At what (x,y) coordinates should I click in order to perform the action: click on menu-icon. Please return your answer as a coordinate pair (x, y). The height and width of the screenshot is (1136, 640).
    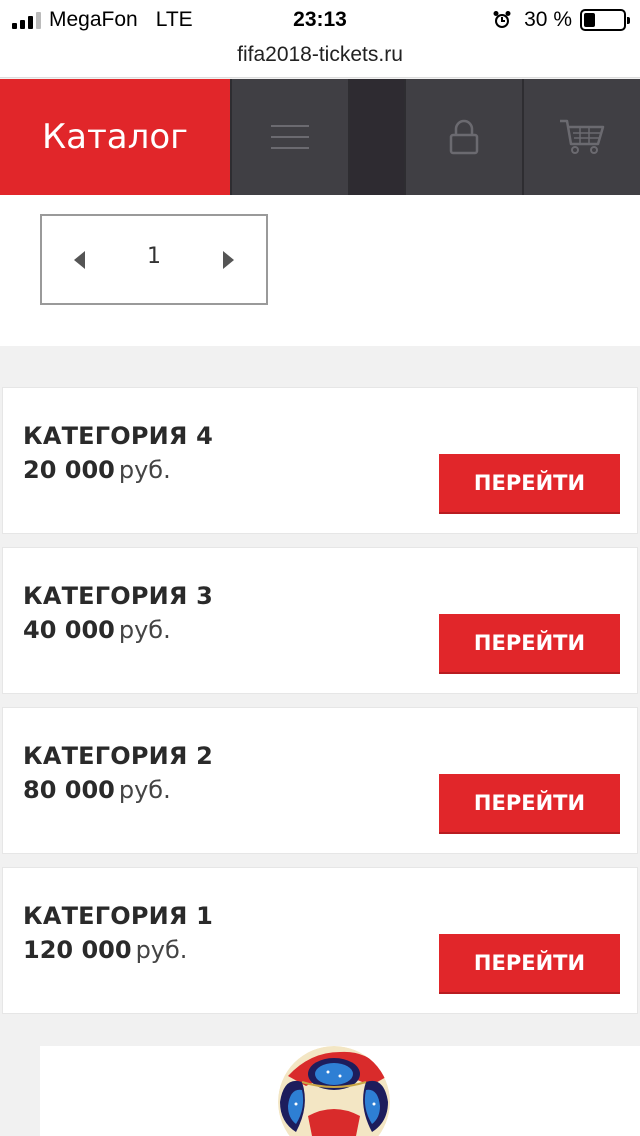
    Looking at the image, I should click on (290, 137).